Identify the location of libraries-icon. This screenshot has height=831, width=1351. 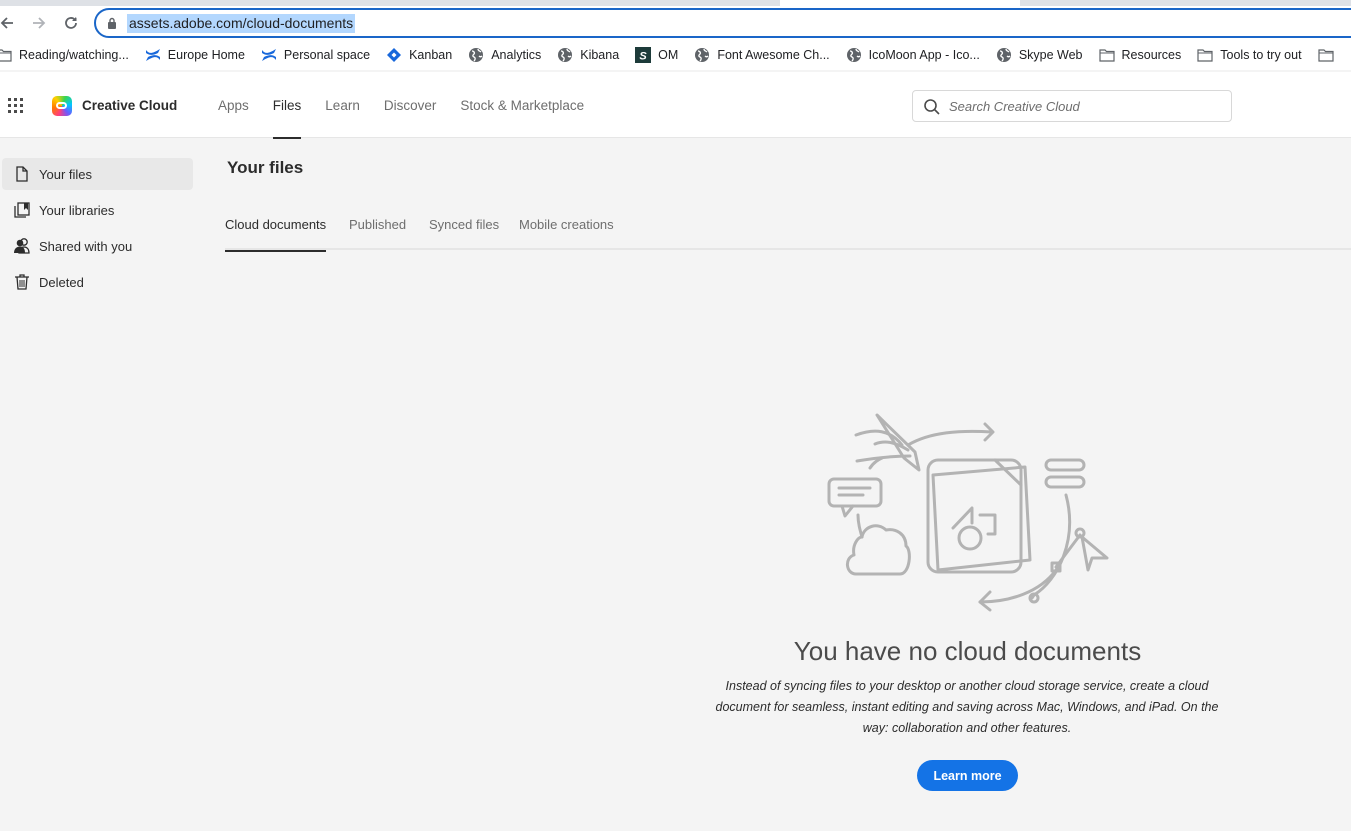
(22, 210).